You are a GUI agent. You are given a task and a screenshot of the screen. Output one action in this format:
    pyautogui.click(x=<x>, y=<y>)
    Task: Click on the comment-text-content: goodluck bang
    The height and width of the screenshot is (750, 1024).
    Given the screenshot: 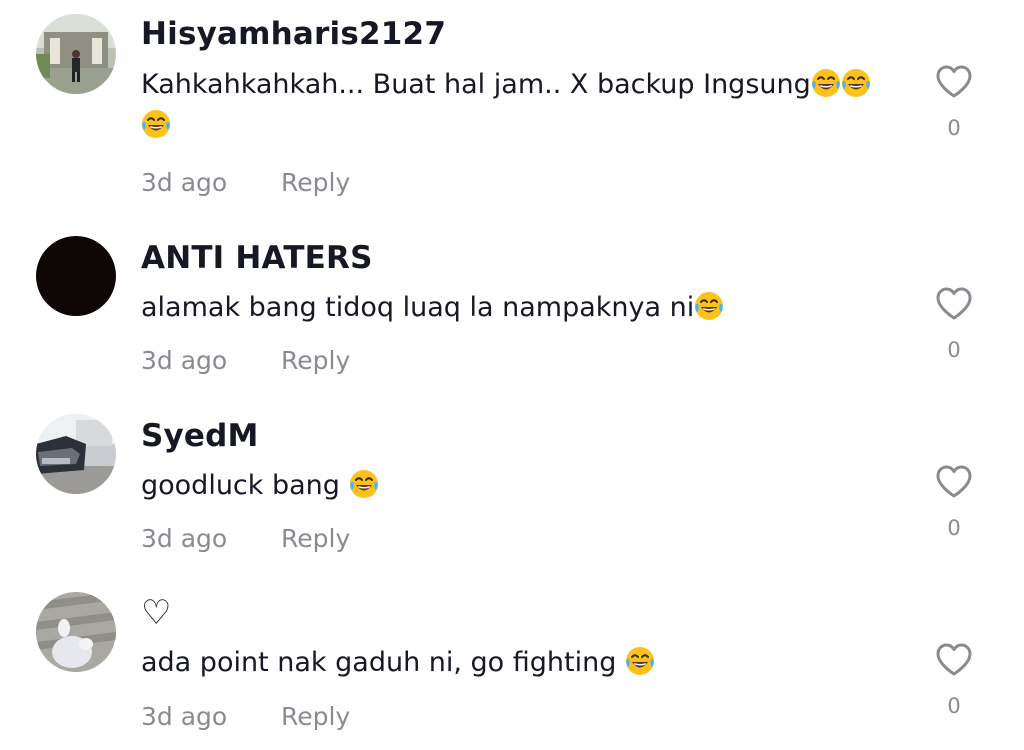 What is the action you would take?
    pyautogui.click(x=245, y=485)
    